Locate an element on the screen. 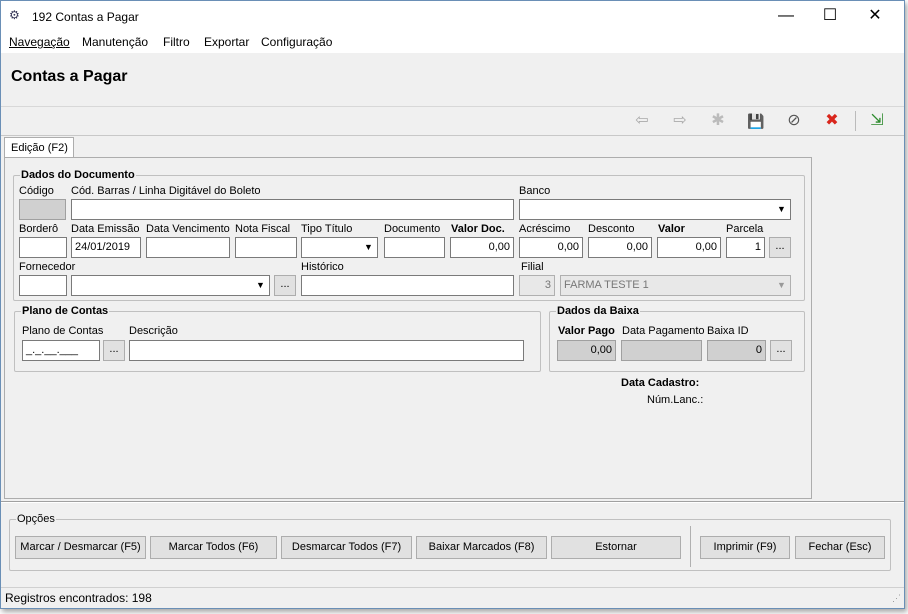 The width and height of the screenshot is (908, 614). valor-field: 0,00 is located at coordinates (689, 247).